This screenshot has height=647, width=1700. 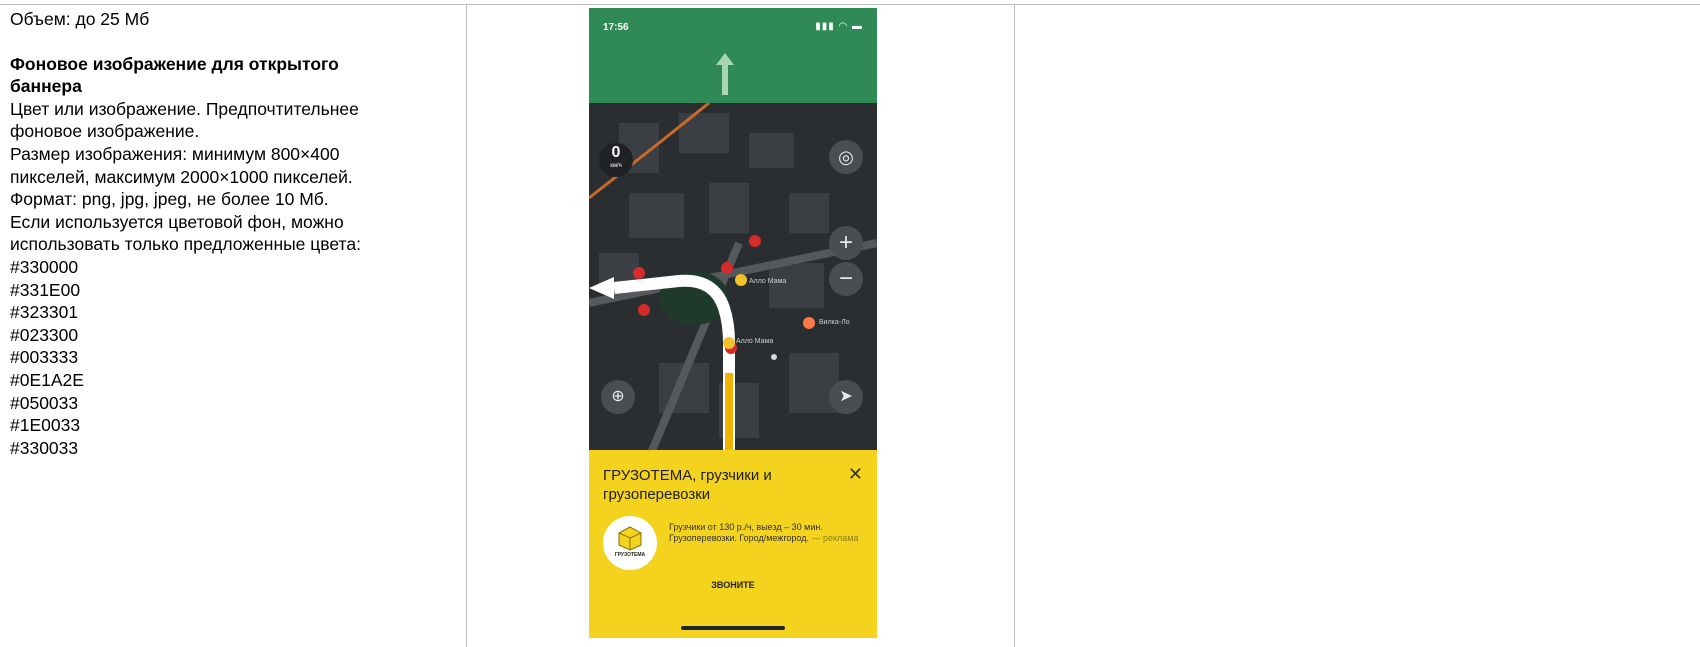 I want to click on advertiser-logo: ГРУЗОТЕМА, so click(x=630, y=543).